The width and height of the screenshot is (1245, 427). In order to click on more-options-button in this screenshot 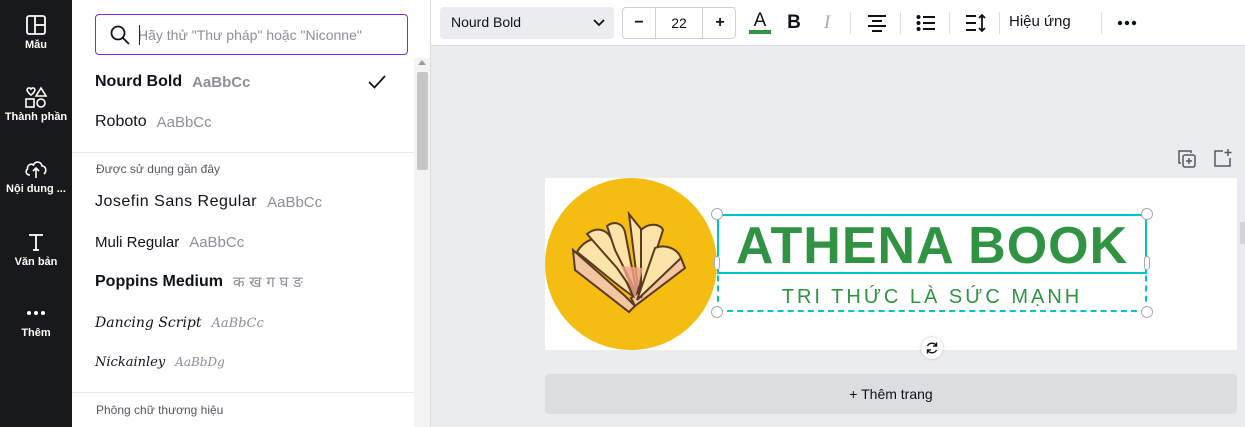, I will do `click(1127, 23)`.